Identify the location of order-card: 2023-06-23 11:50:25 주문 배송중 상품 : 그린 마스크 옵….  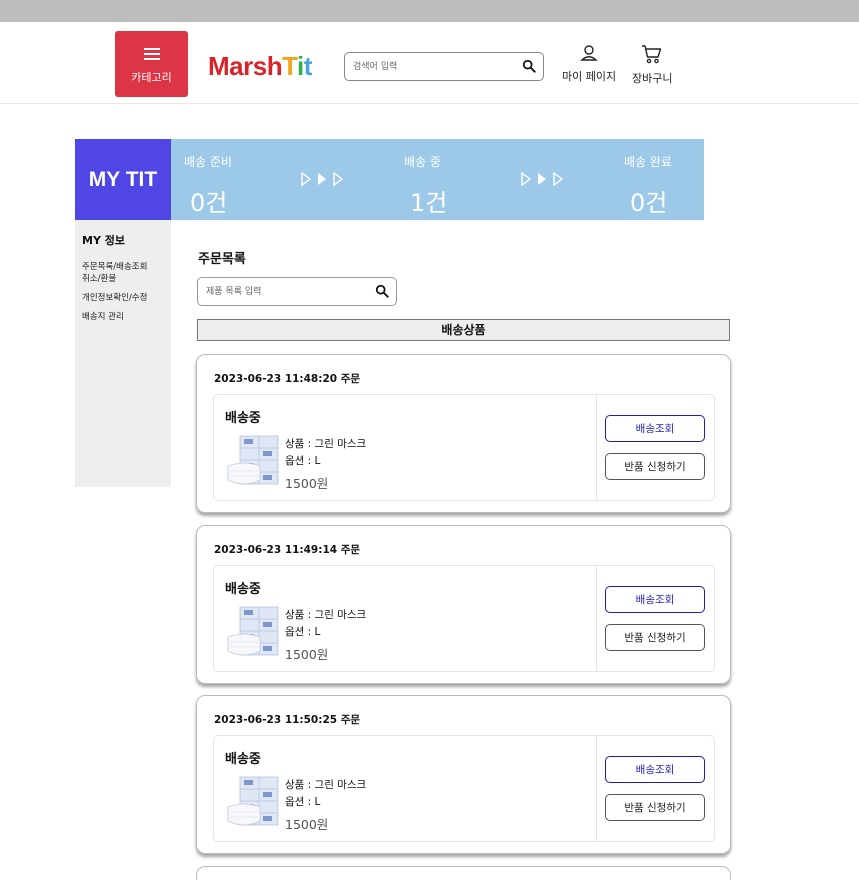
(463, 774).